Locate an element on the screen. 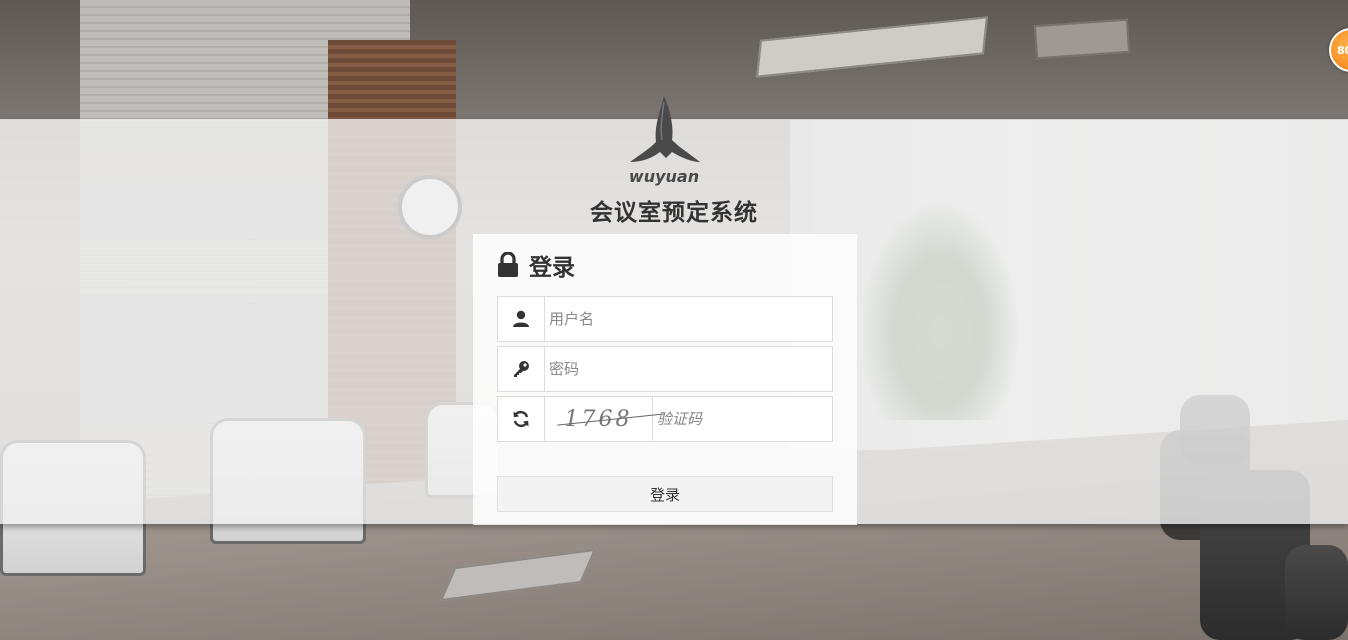 This screenshot has height=640, width=1348. login-title: 登录 is located at coordinates (552, 268).